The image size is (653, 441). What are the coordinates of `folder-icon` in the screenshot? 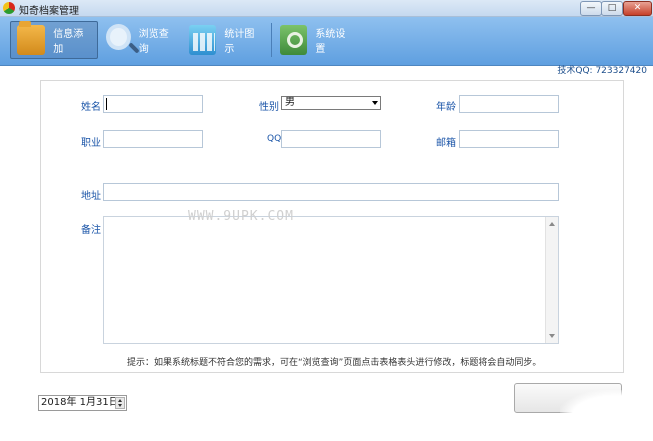 It's located at (31, 38).